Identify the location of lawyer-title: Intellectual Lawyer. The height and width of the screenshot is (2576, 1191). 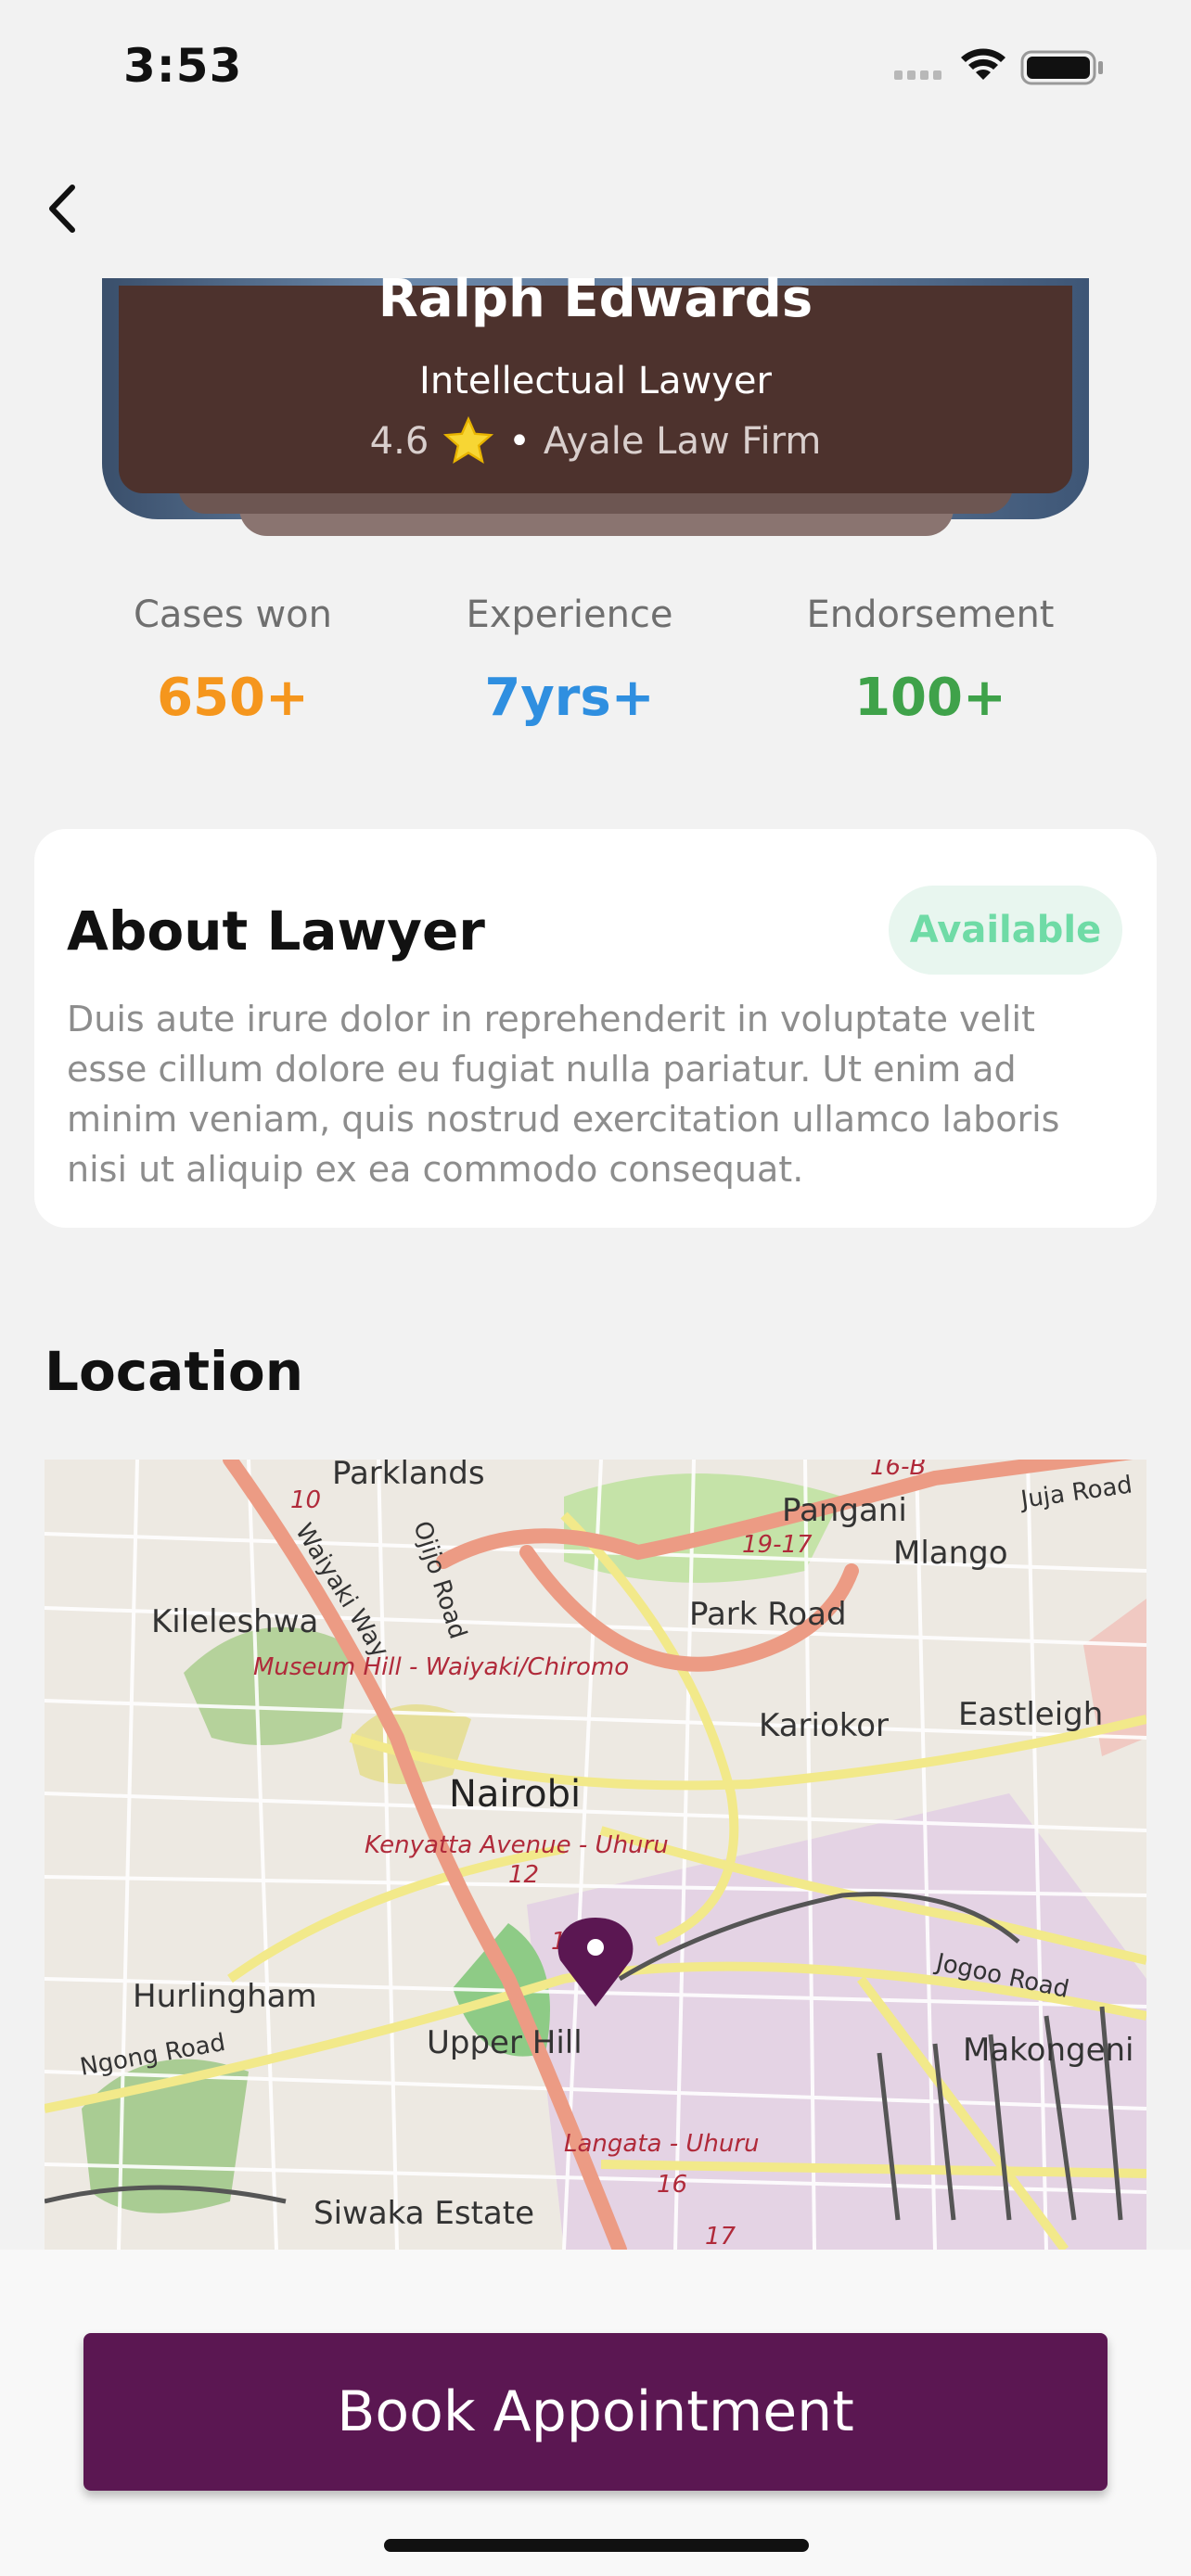
(595, 381).